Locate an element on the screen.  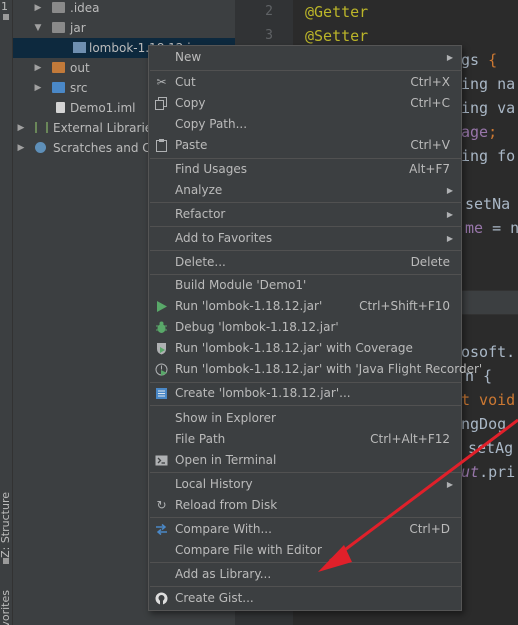
menu-item-label: Show in Explorer is located at coordinates (225, 418).